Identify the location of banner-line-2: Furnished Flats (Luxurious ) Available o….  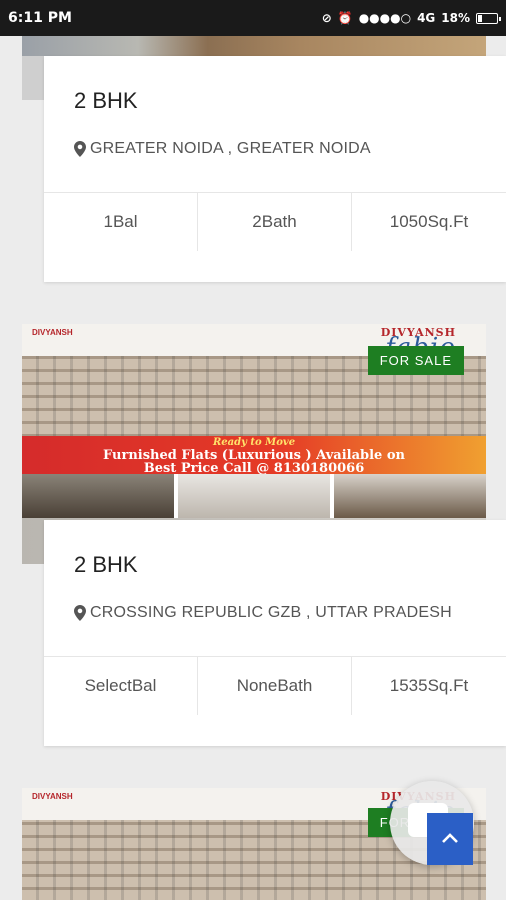
(254, 455).